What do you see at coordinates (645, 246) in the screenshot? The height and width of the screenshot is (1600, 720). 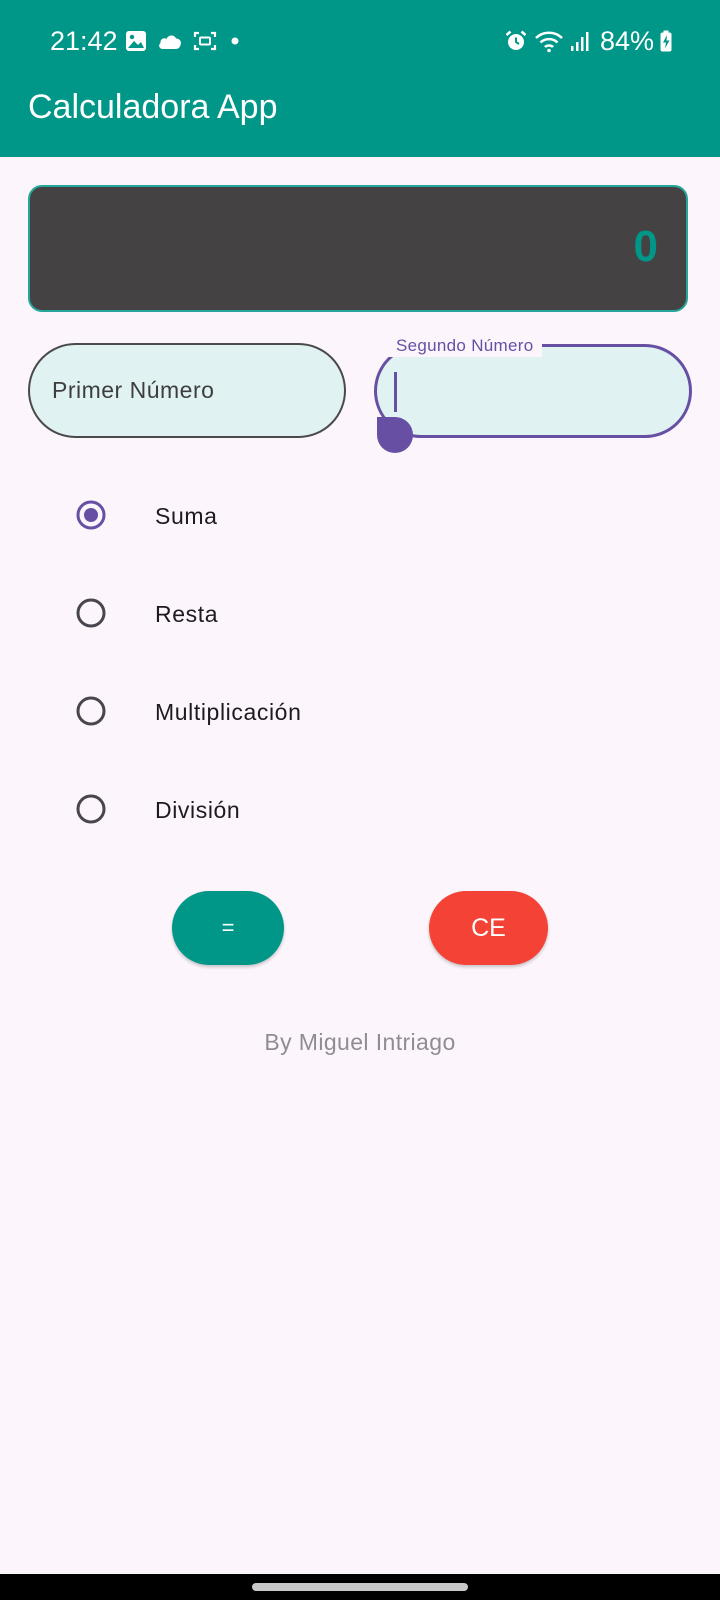 I see `result-value: 0` at bounding box center [645, 246].